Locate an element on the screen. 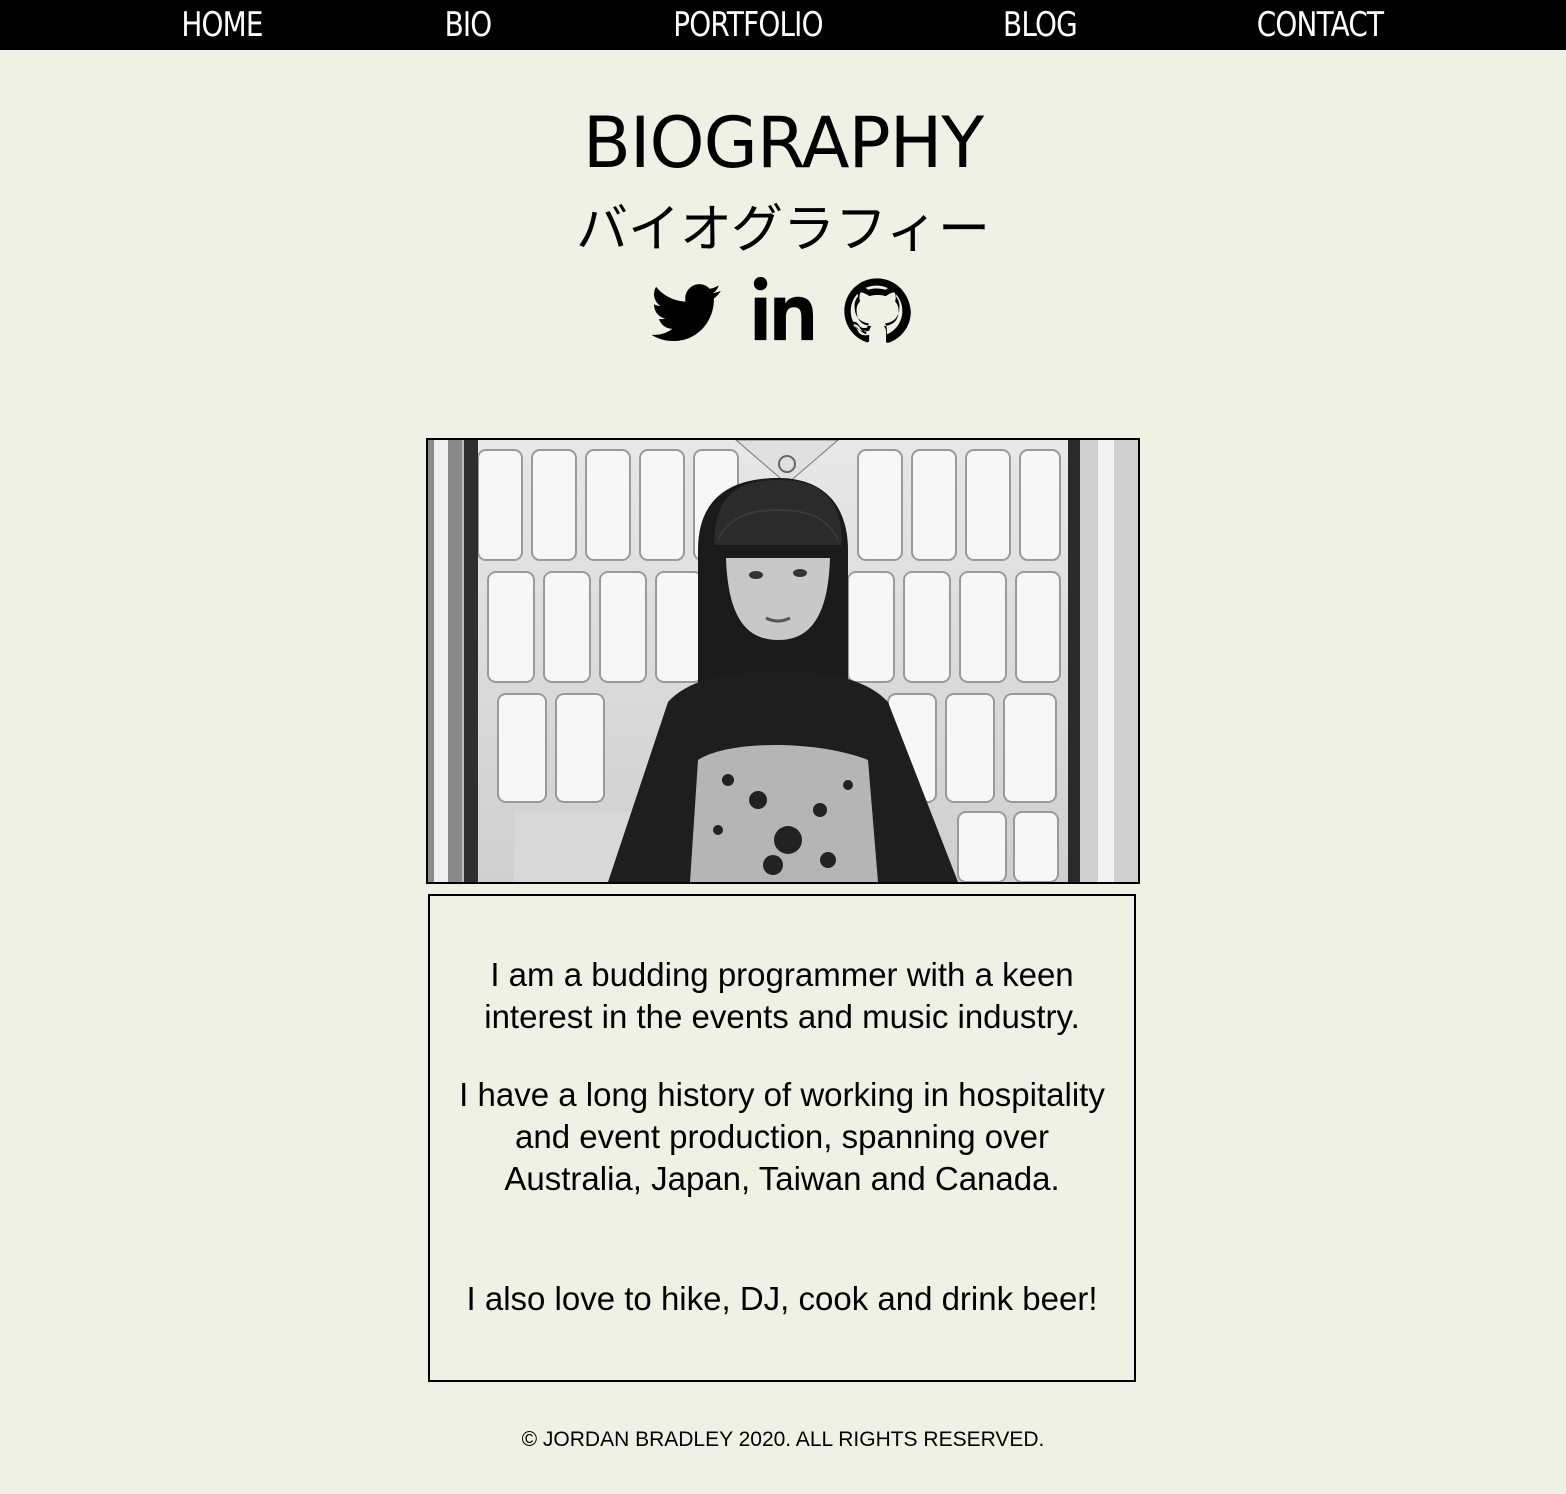 This screenshot has height=1494, width=1566. page-subtitle-japanese: バイオグラフィー is located at coordinates (783, 230).